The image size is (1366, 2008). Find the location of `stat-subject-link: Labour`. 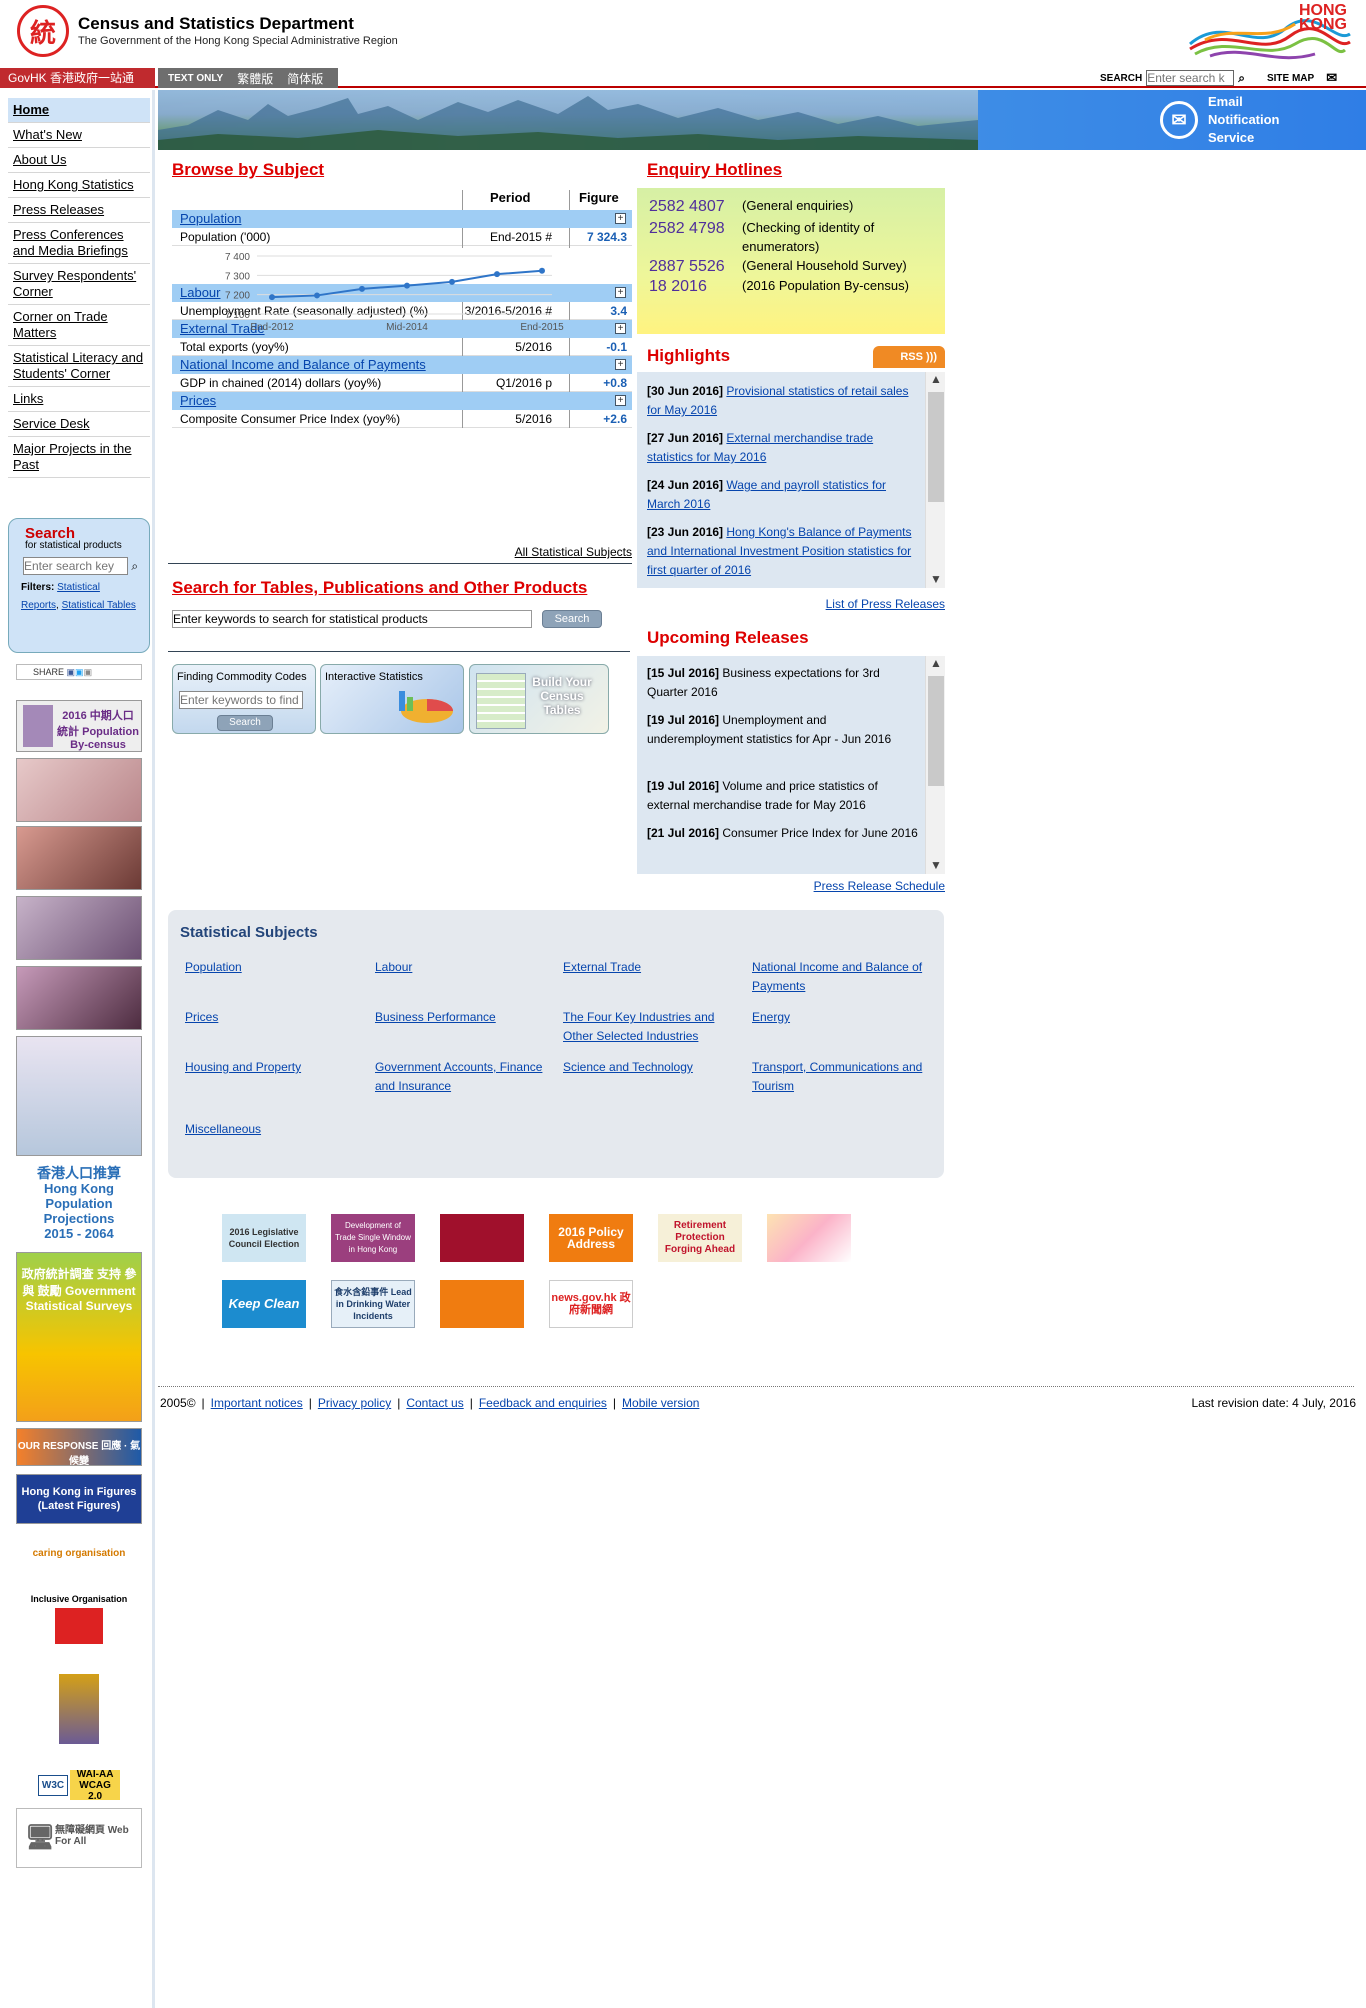

stat-subject-link: Labour is located at coordinates (465, 967).